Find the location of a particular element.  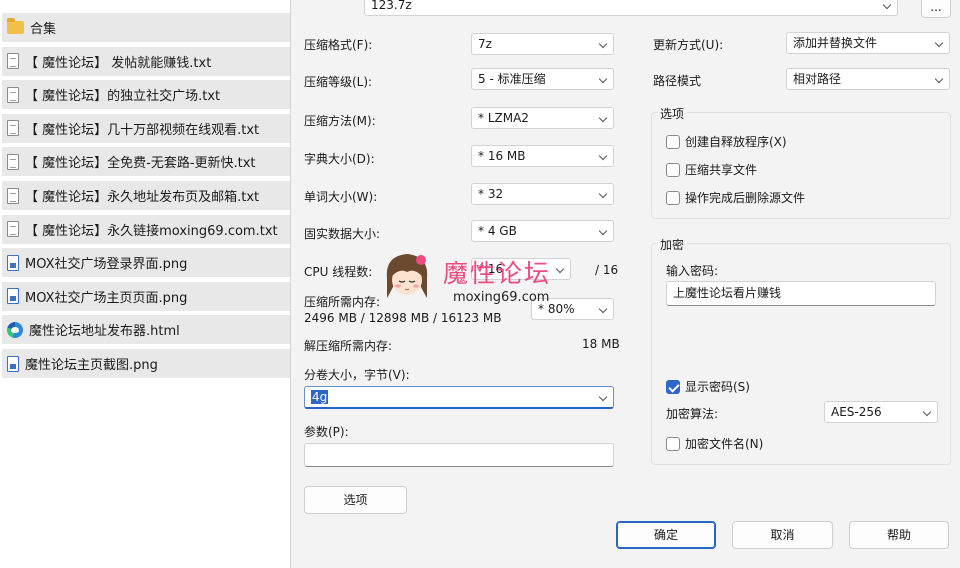

file-item: 【 魔性论坛】永久链接moxing69.com.txt is located at coordinates (146, 229).